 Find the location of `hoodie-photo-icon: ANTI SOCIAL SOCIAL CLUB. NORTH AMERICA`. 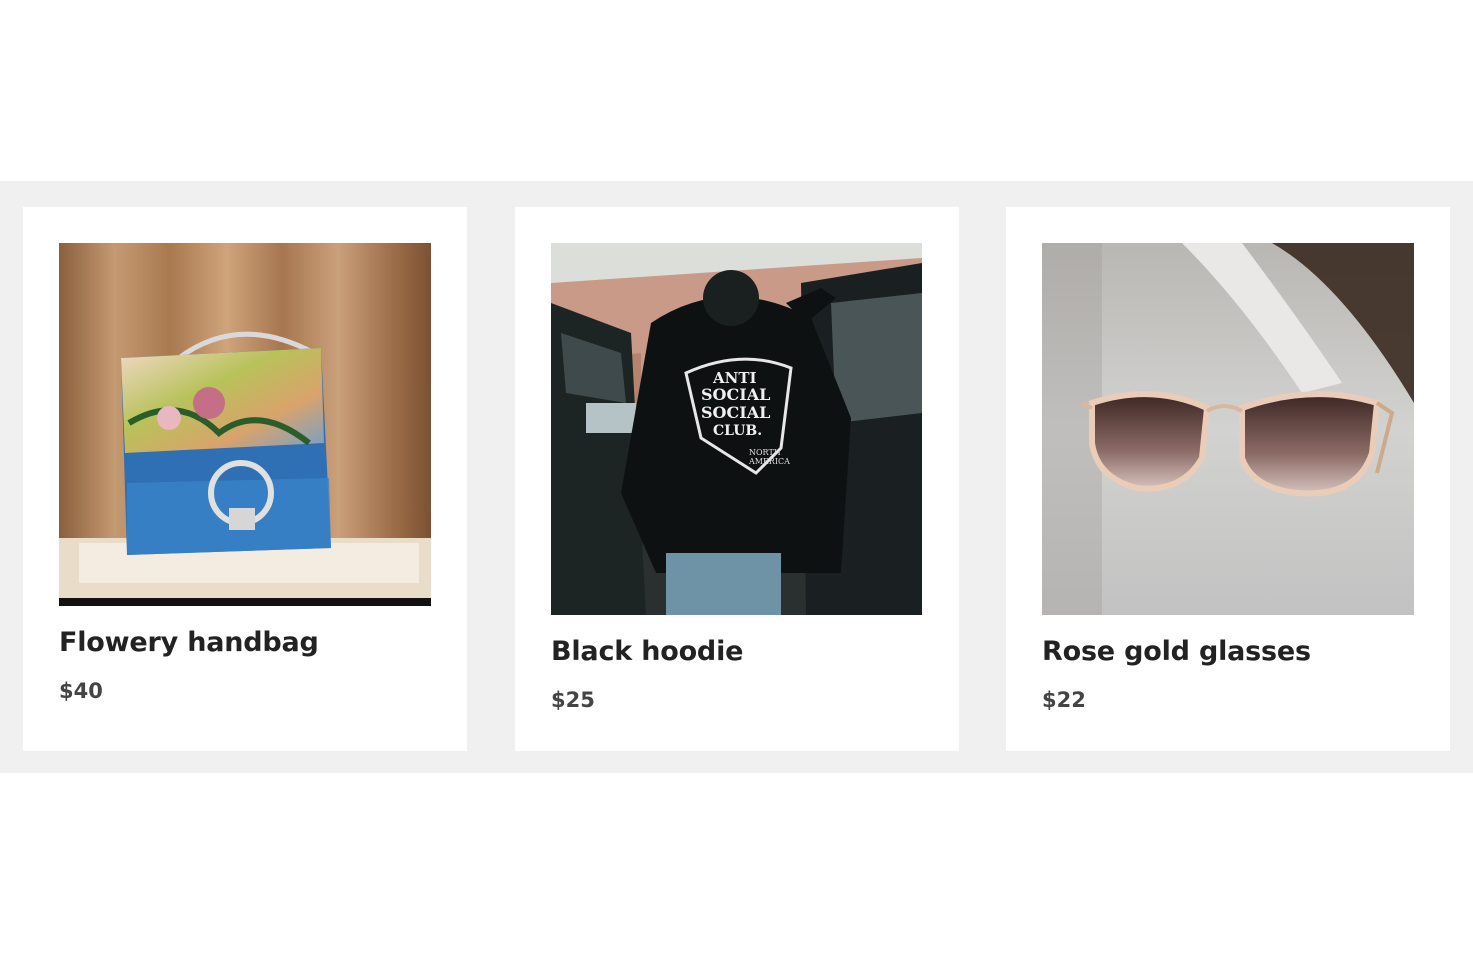

hoodie-photo-icon: ANTI SOCIAL SOCIAL CLUB. NORTH AMERICA is located at coordinates (736, 429).